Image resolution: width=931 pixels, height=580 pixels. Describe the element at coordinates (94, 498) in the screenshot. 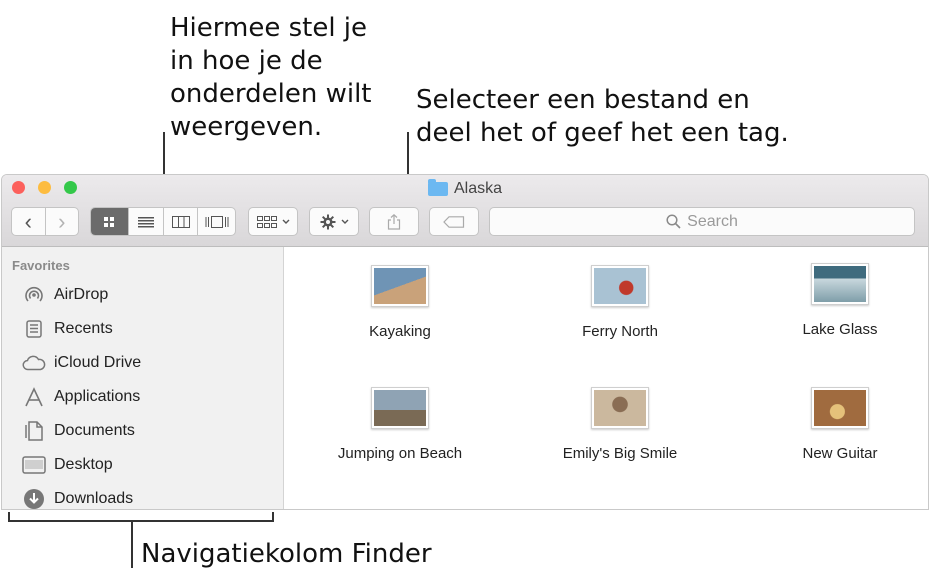

I see `sidebar-item-label: Downloads` at that location.